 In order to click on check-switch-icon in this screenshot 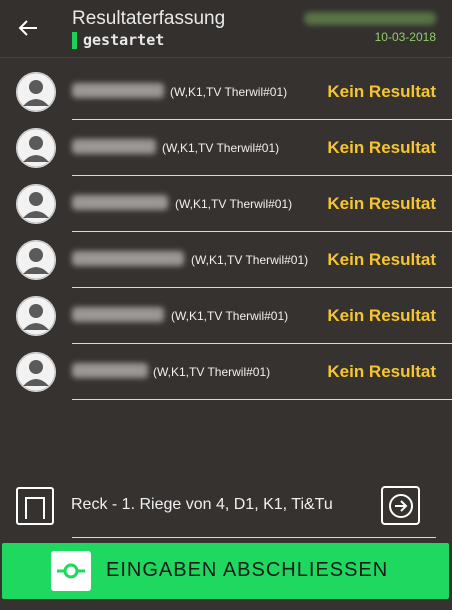, I will do `click(71, 571)`.